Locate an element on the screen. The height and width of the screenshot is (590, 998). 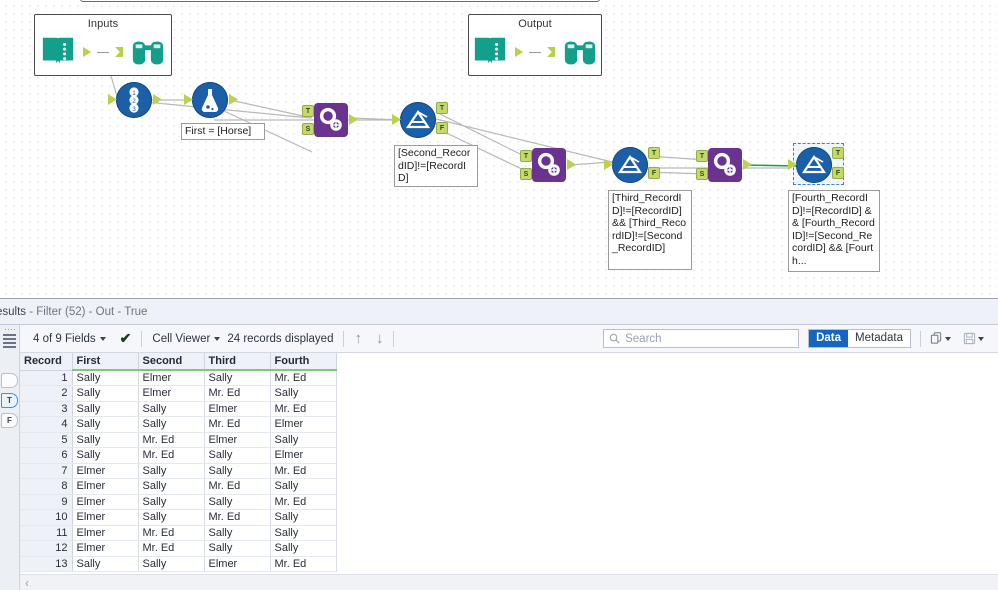
tool-container-output: Output is located at coordinates (535, 45).